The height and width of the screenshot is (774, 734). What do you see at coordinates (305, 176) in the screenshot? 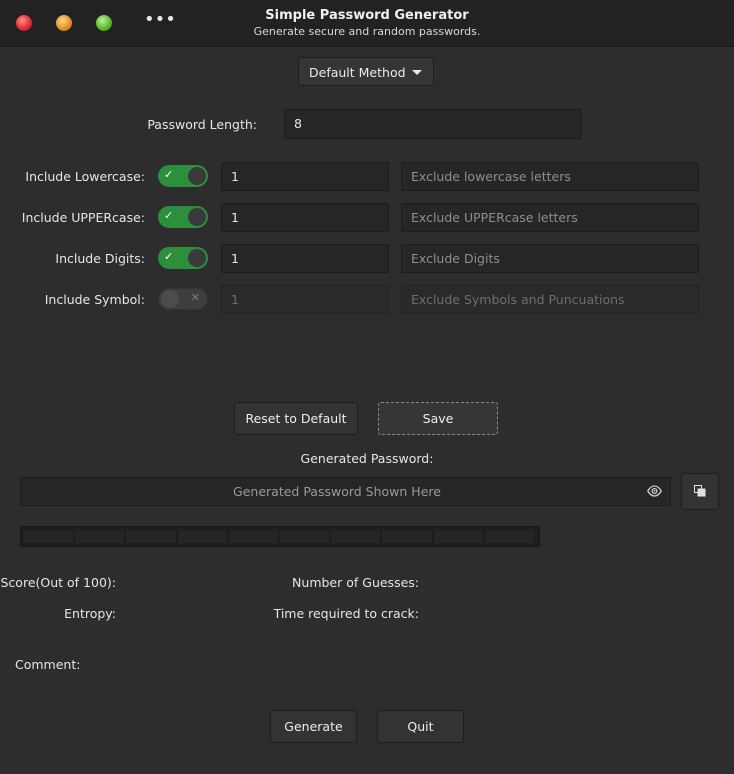
I see `lowercase-count-input: 1` at bounding box center [305, 176].